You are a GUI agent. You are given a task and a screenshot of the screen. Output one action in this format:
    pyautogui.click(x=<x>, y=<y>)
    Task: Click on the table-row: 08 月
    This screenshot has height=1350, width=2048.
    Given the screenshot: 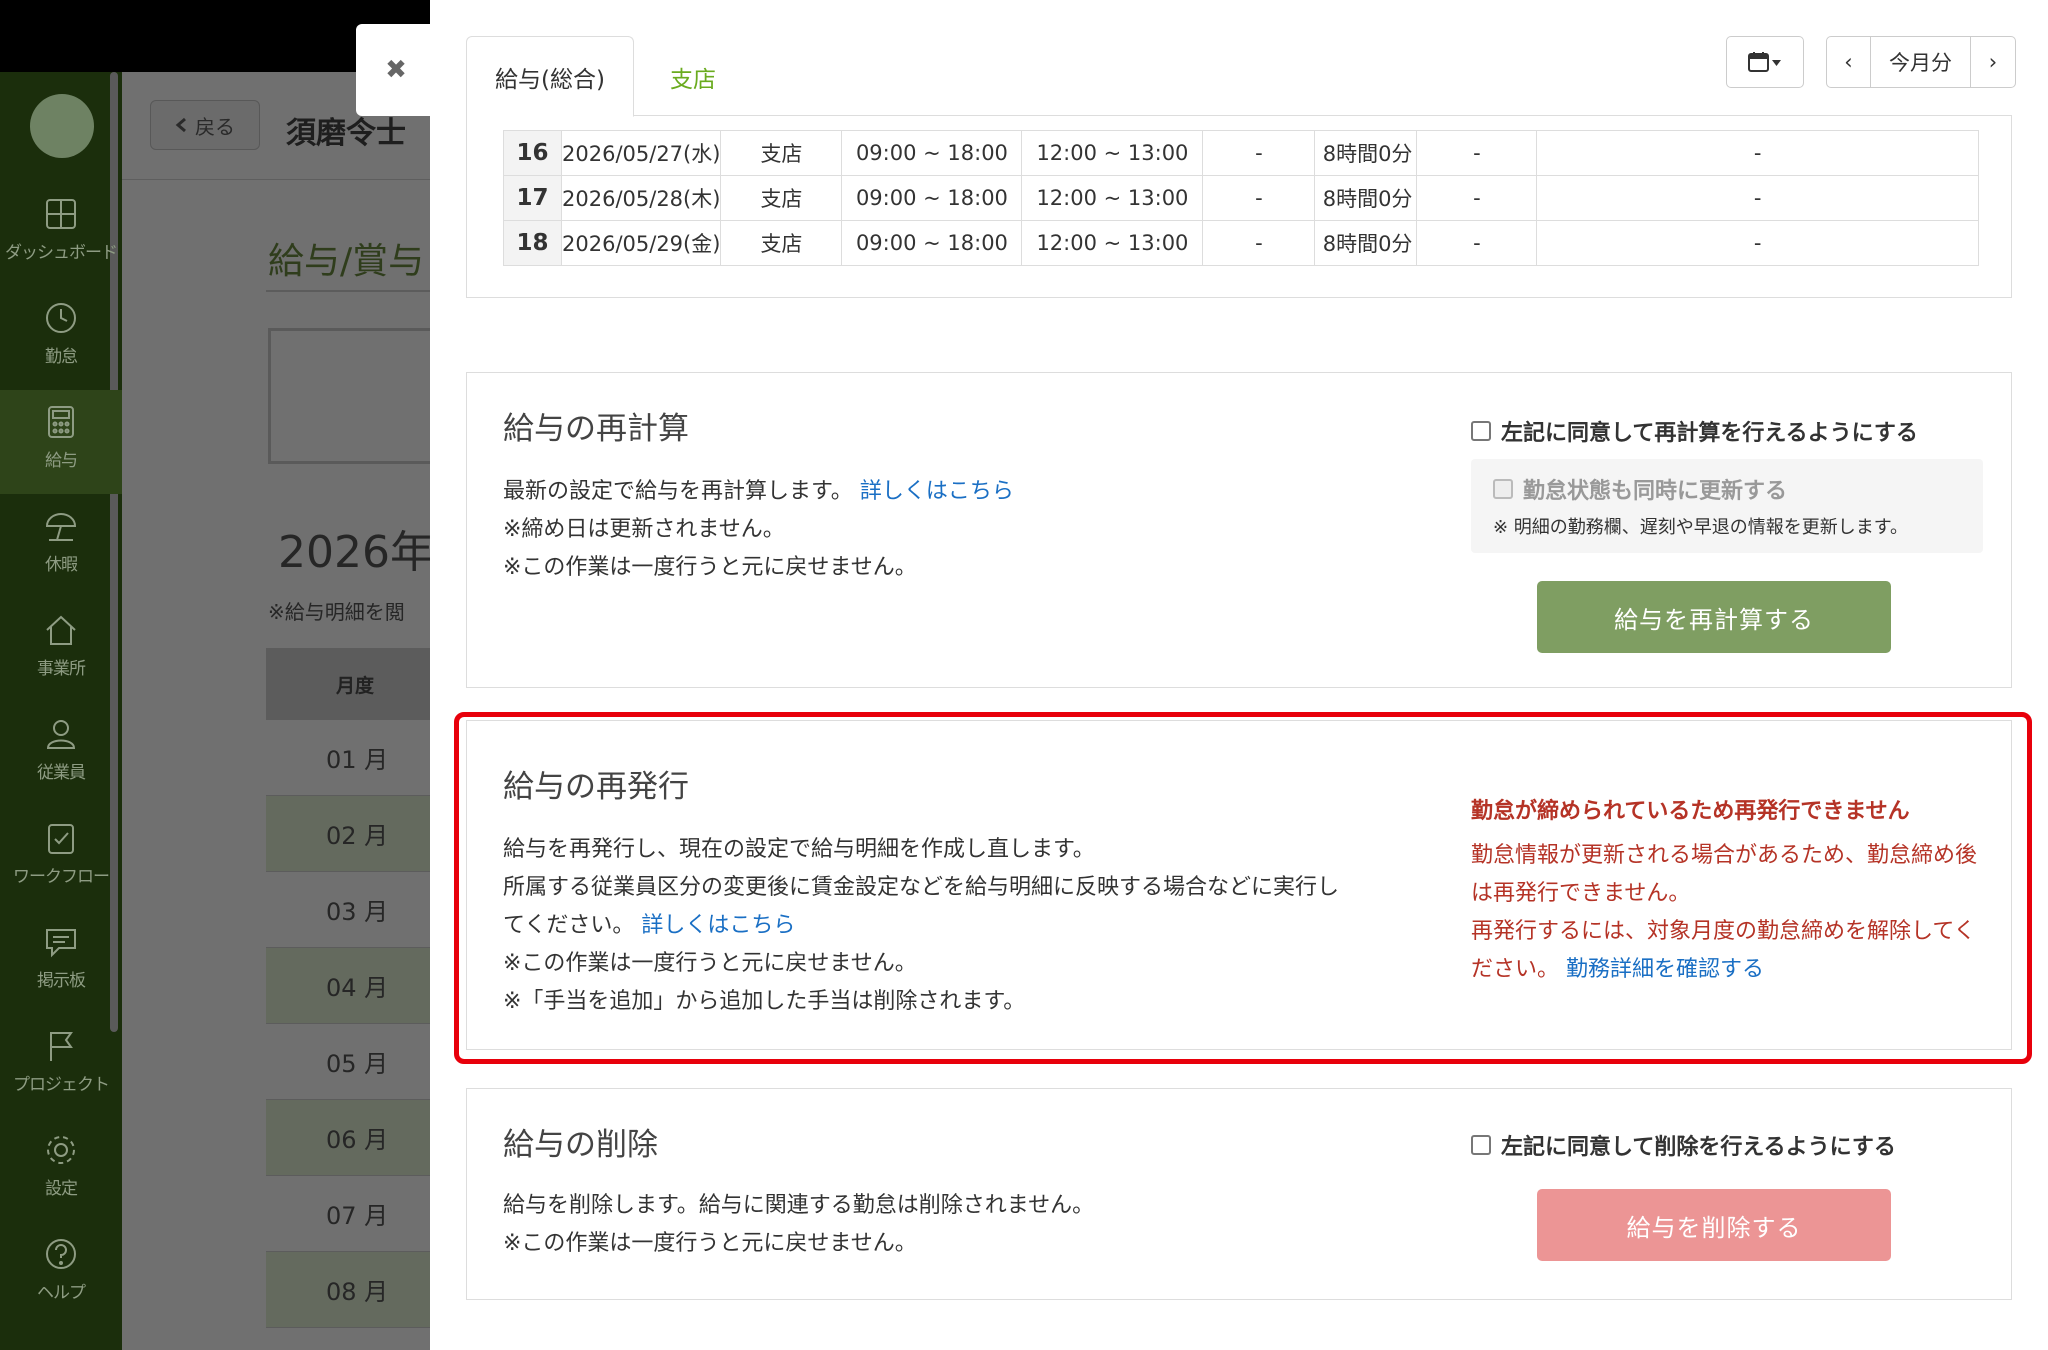 What is the action you would take?
    pyautogui.click(x=356, y=1290)
    